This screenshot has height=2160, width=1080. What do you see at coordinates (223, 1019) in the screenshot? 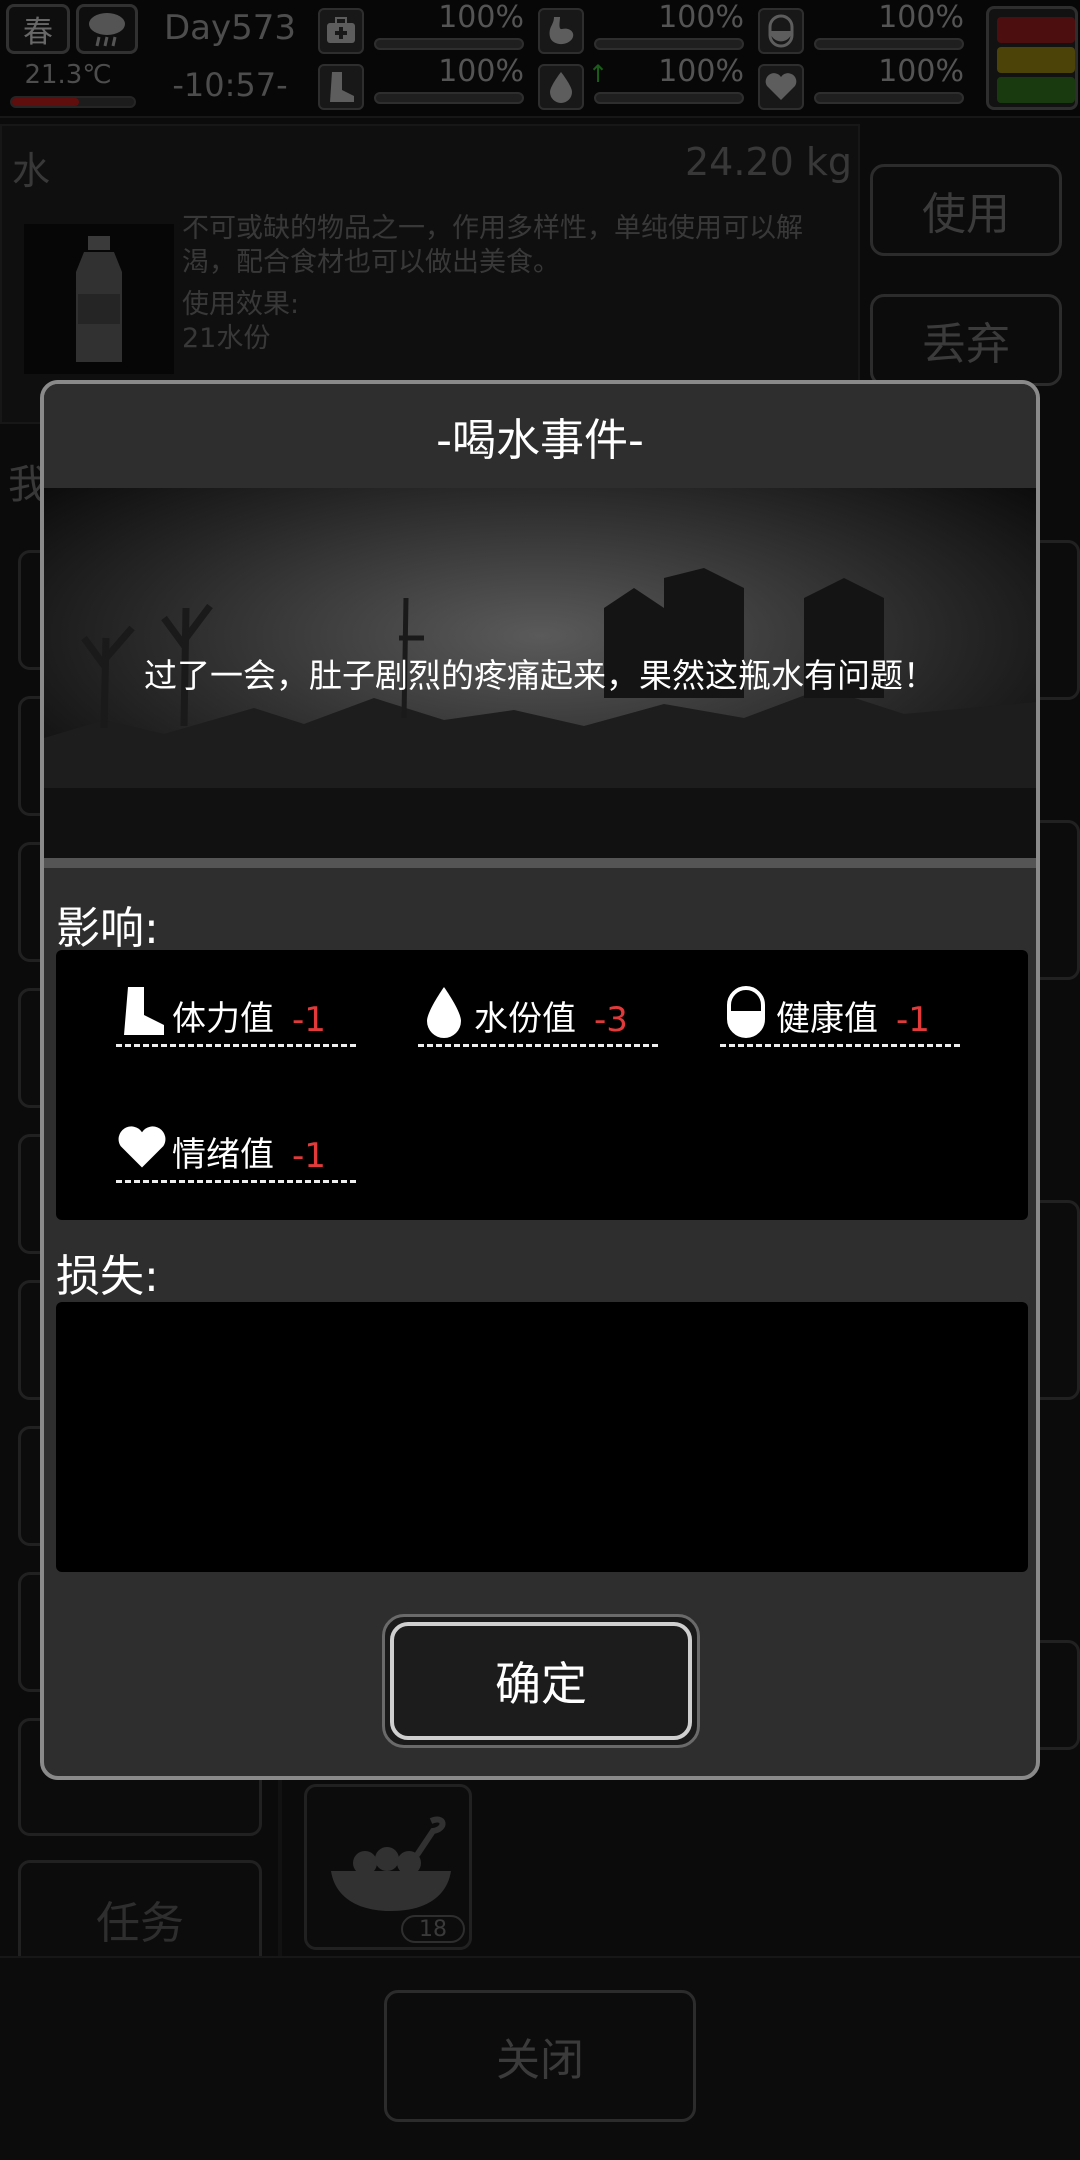
I see `effect-label: 体力值` at bounding box center [223, 1019].